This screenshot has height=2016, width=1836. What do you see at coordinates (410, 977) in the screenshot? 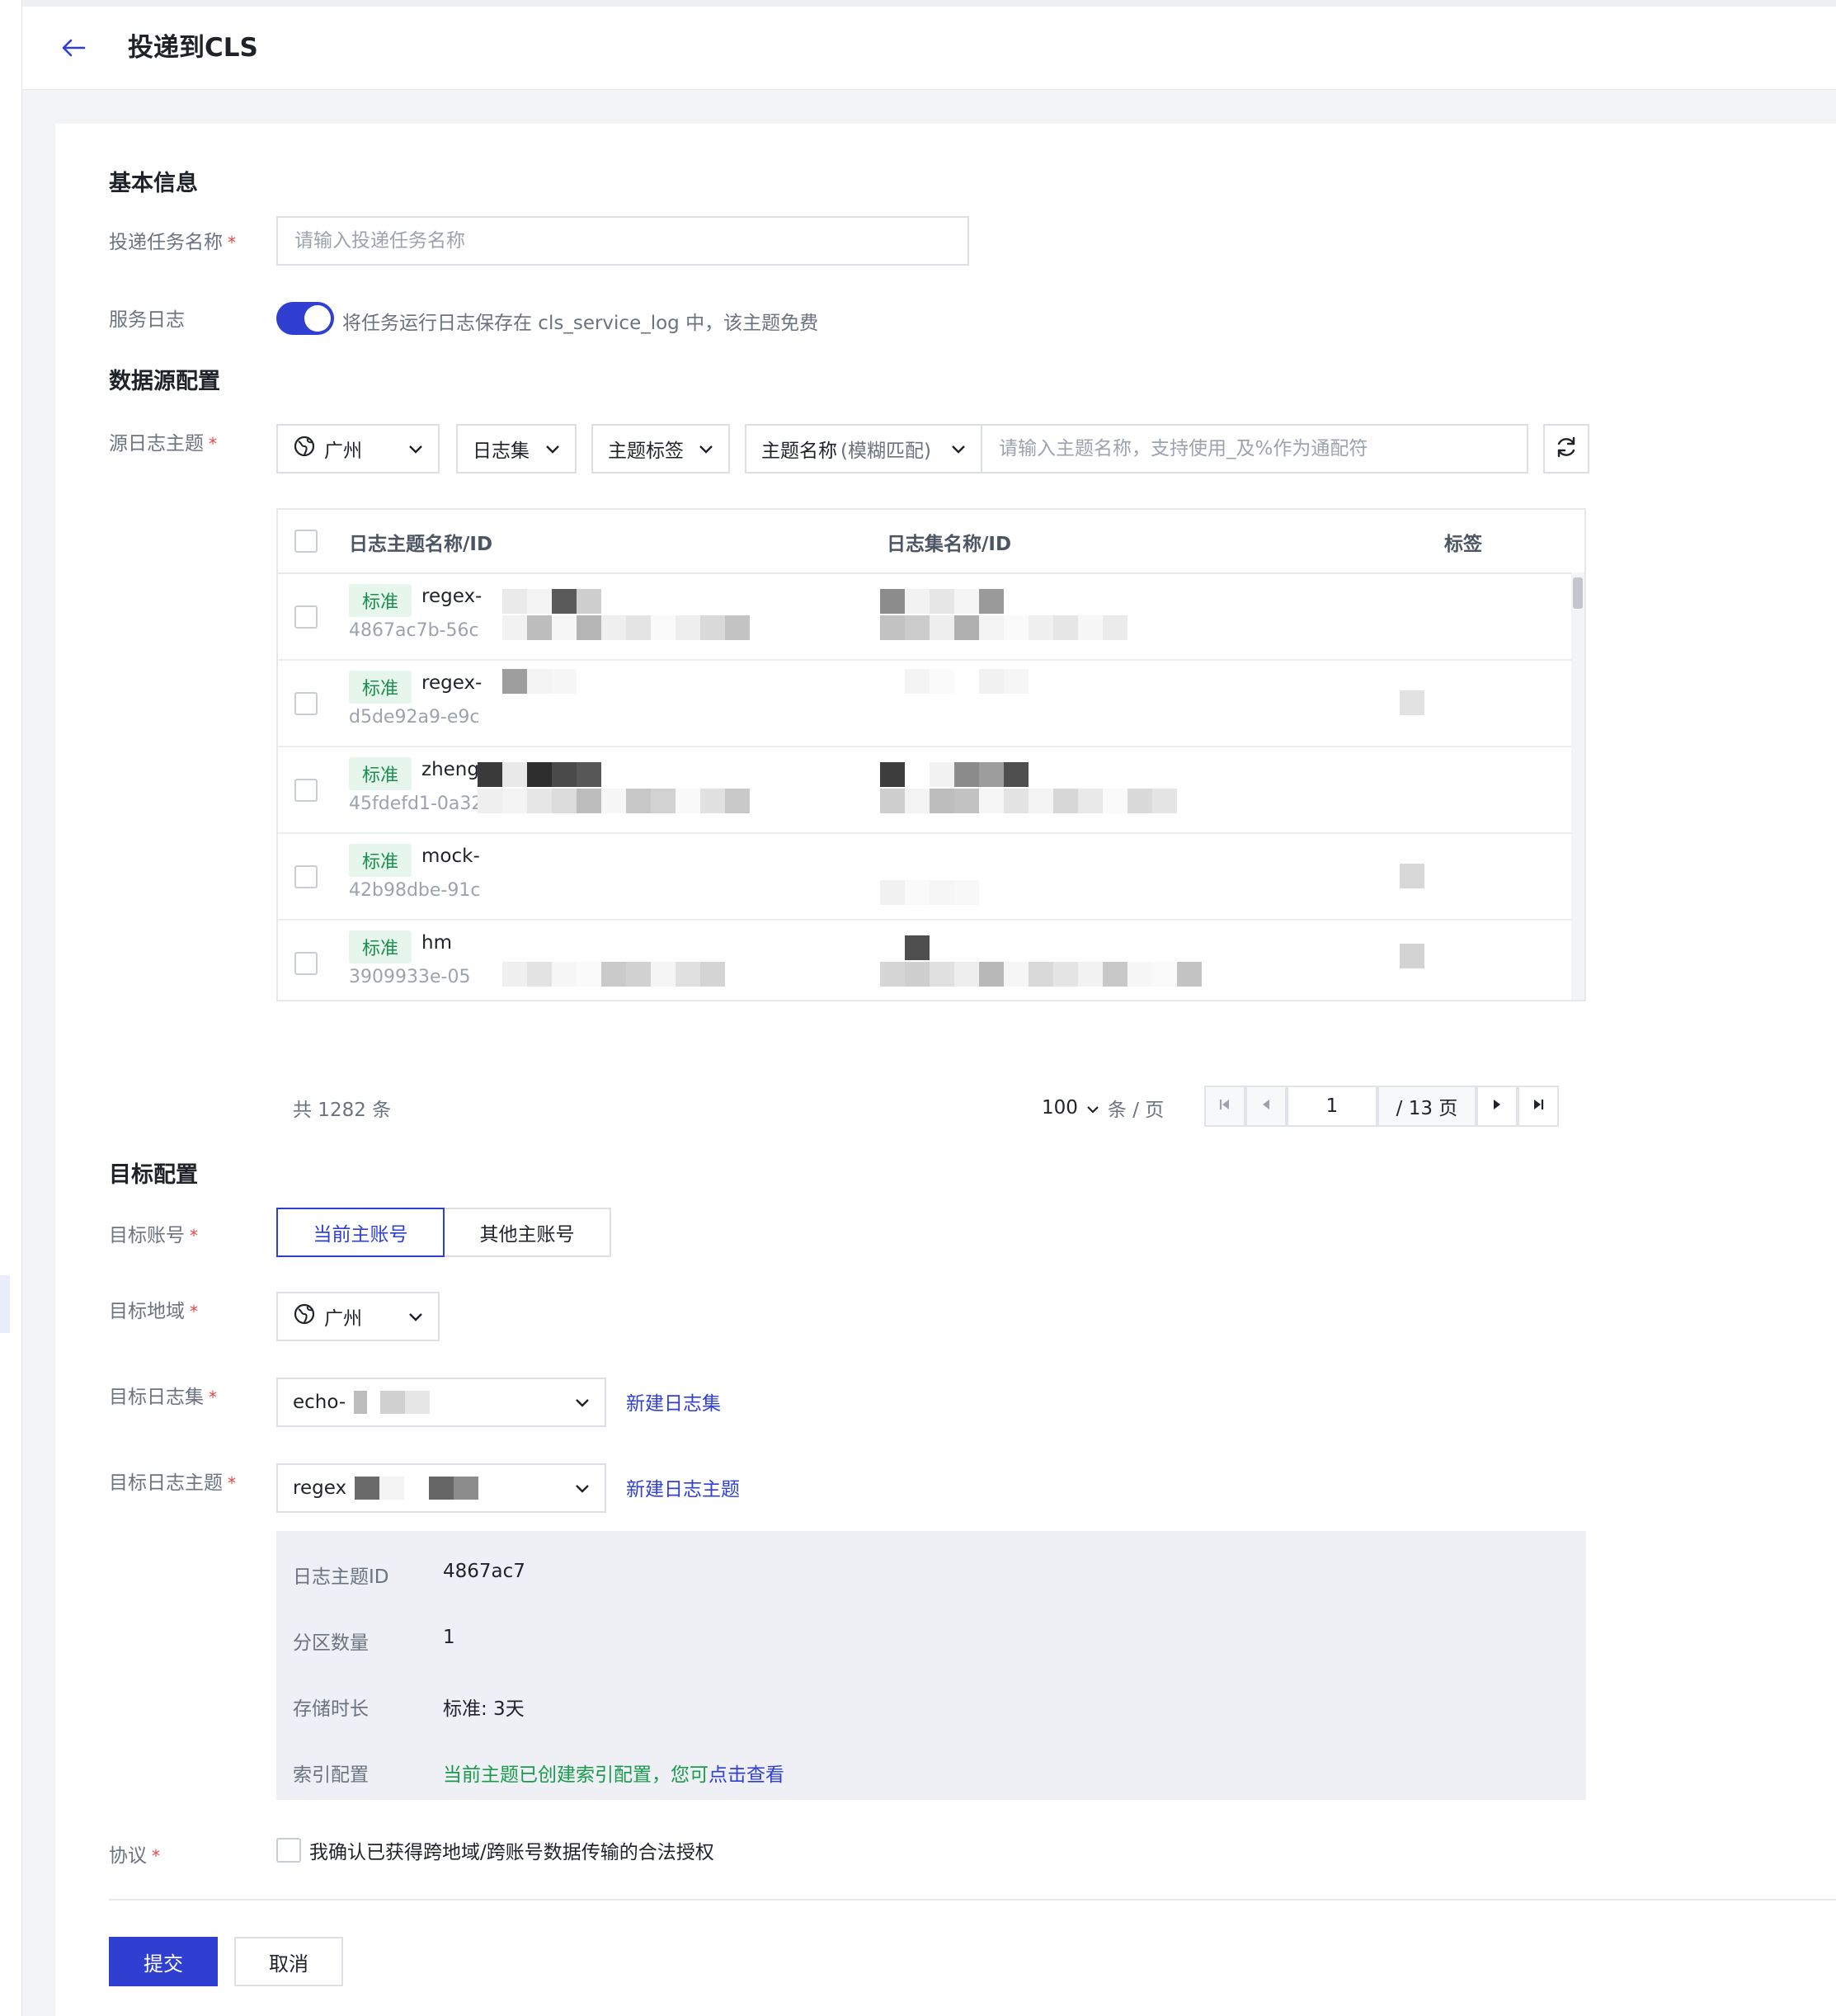
I see `topic-id: 3909933e-05` at bounding box center [410, 977].